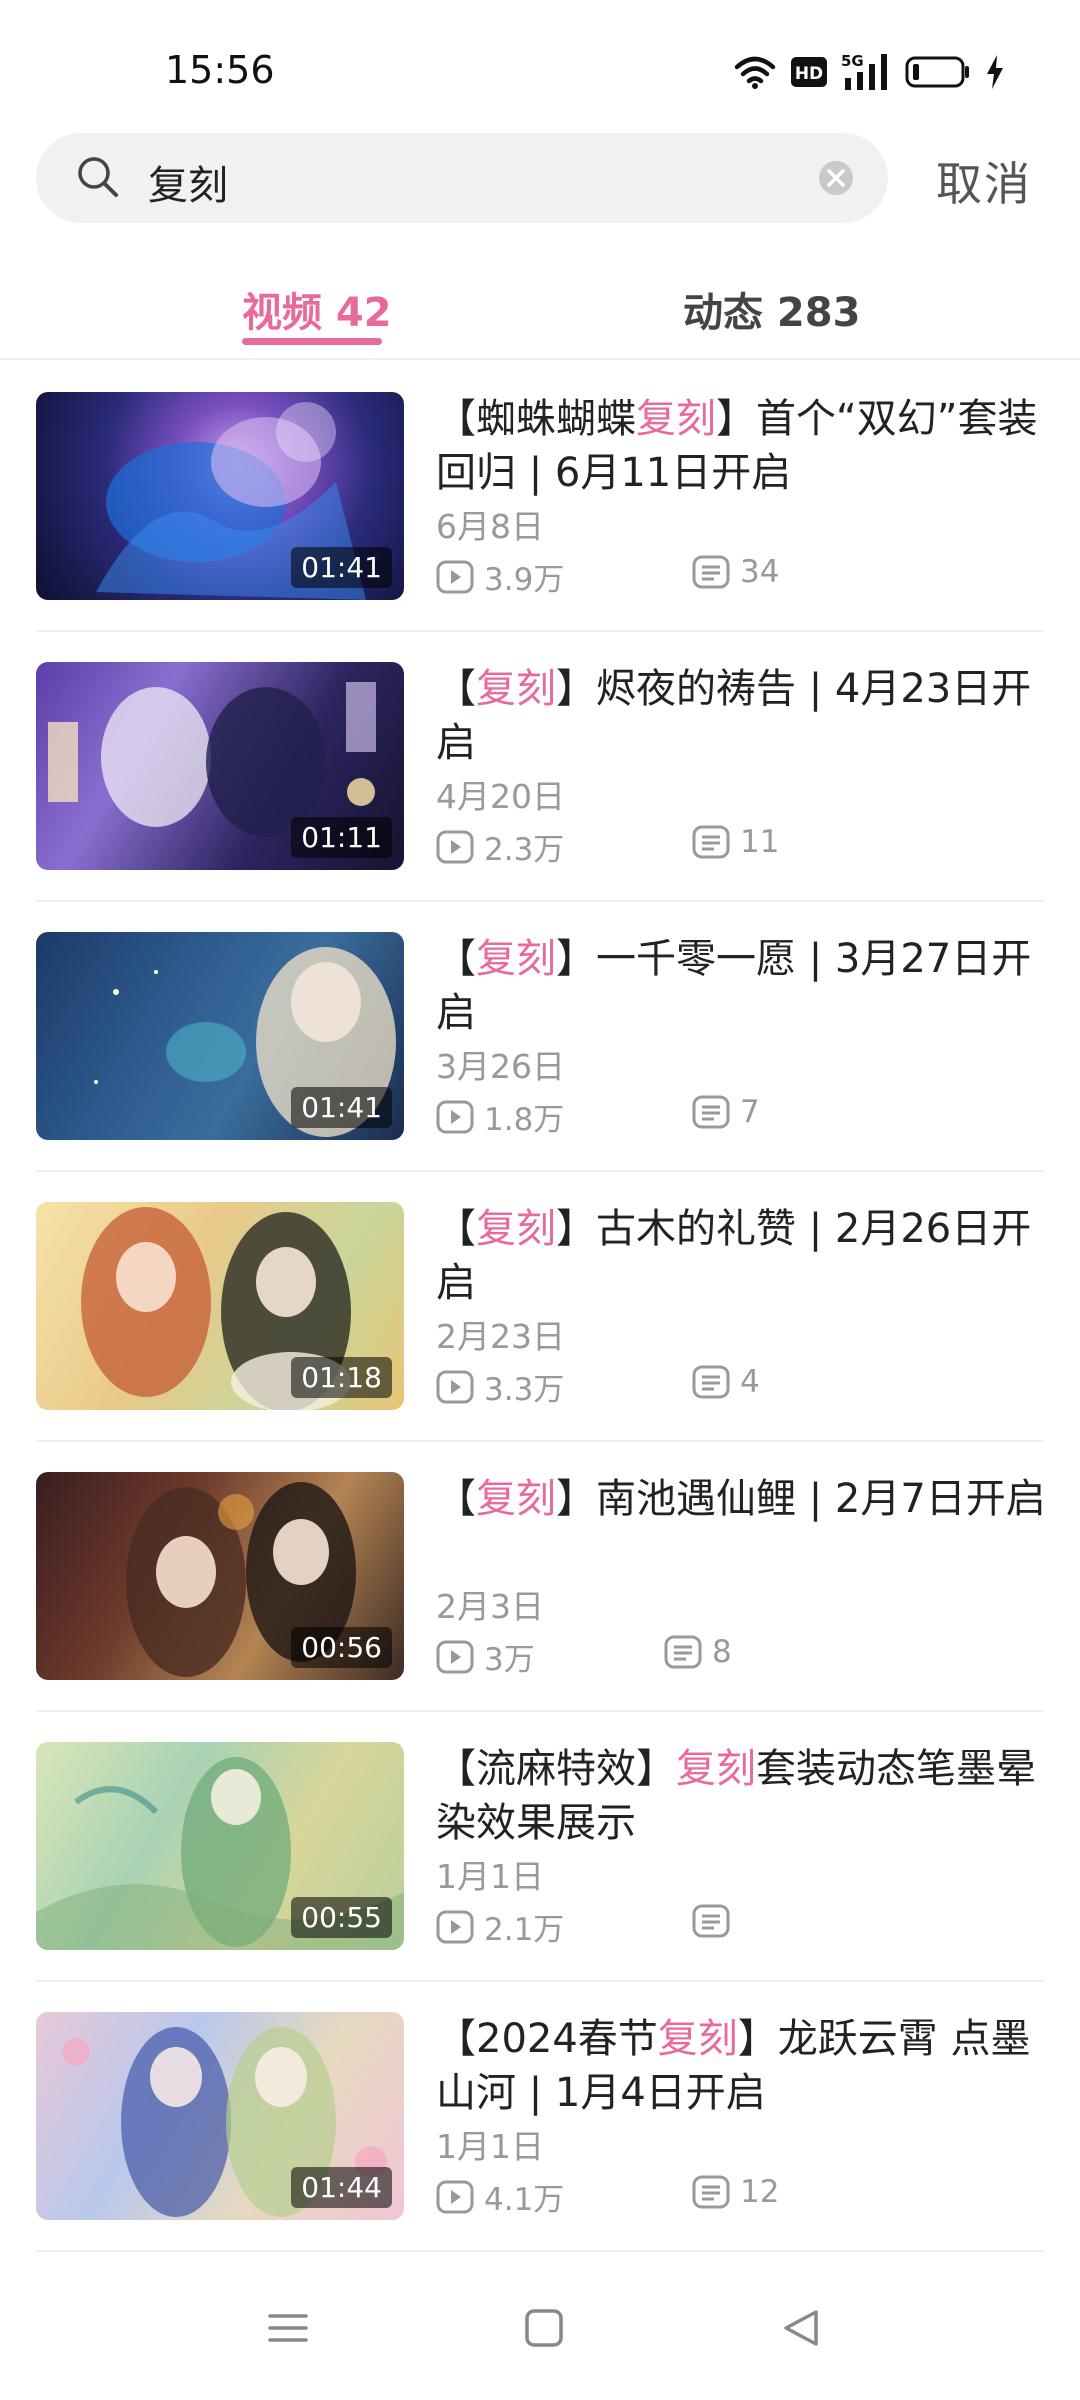  Describe the element at coordinates (220, 1576) in the screenshot. I see `video-thumbnail: 00:56` at that location.